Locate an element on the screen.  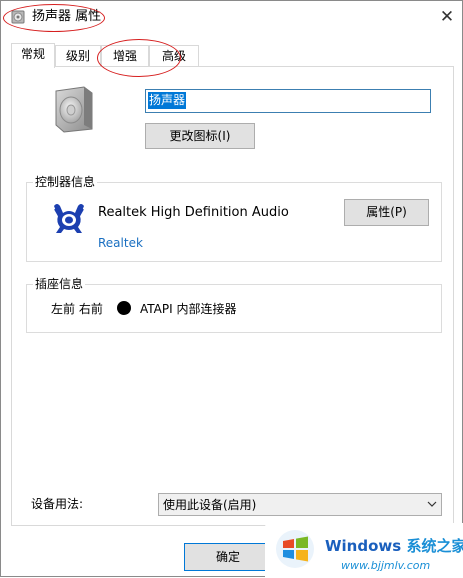
change-icon-button: 更改图标(I) is located at coordinates (200, 136).